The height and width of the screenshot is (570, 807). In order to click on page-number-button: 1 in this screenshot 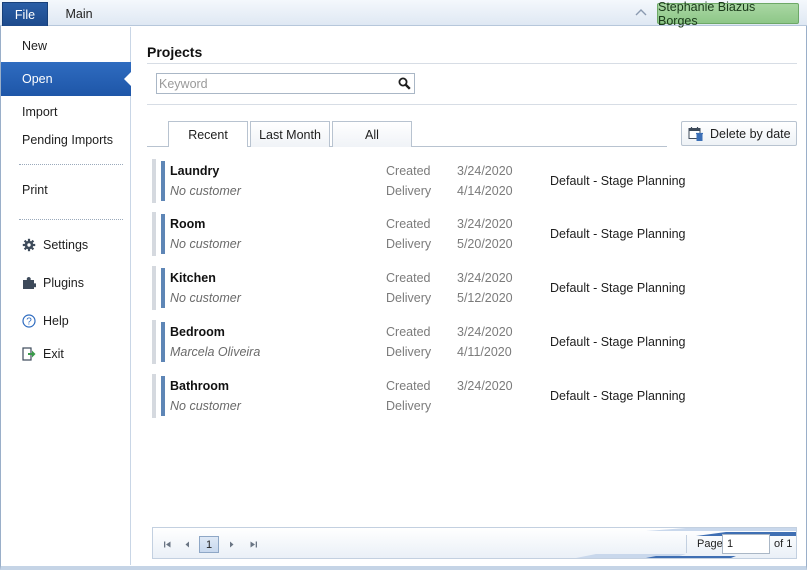, I will do `click(209, 544)`.